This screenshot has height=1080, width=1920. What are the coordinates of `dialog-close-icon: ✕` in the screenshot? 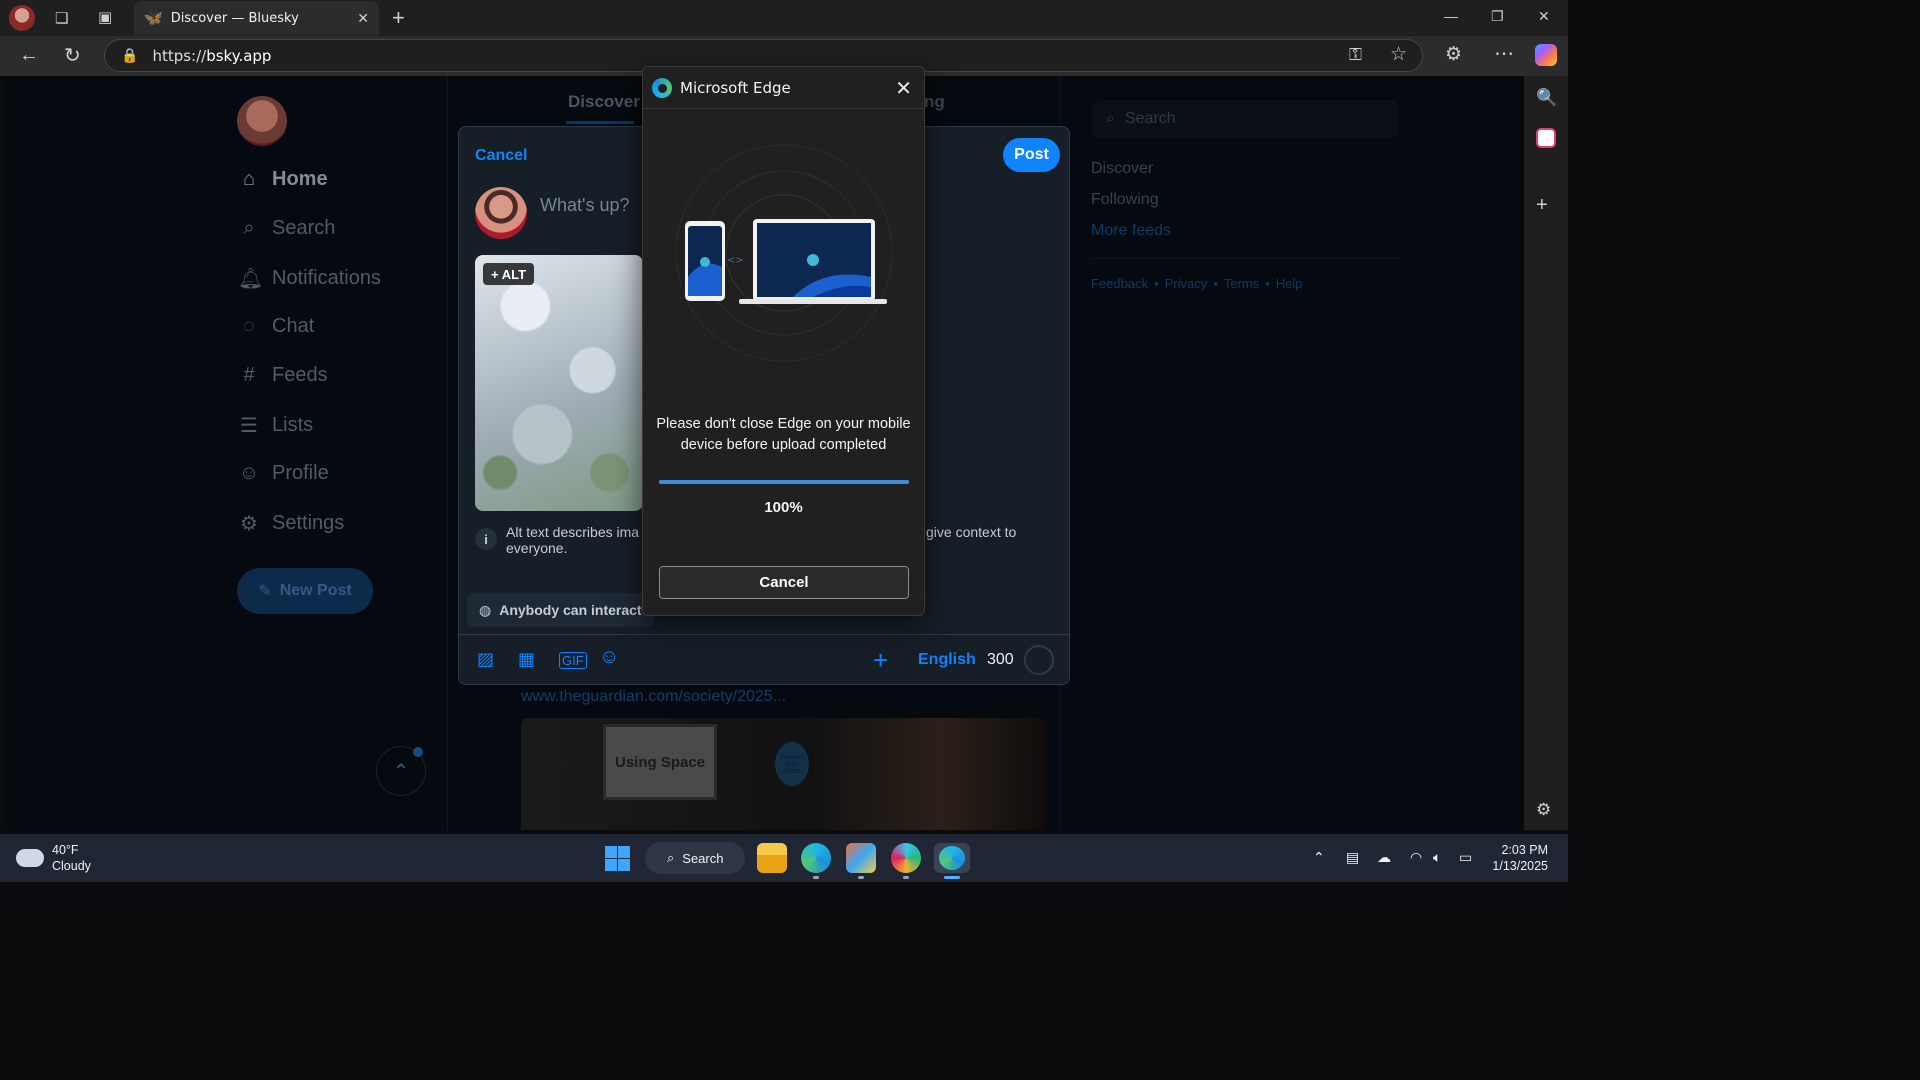 It's located at (903, 88).